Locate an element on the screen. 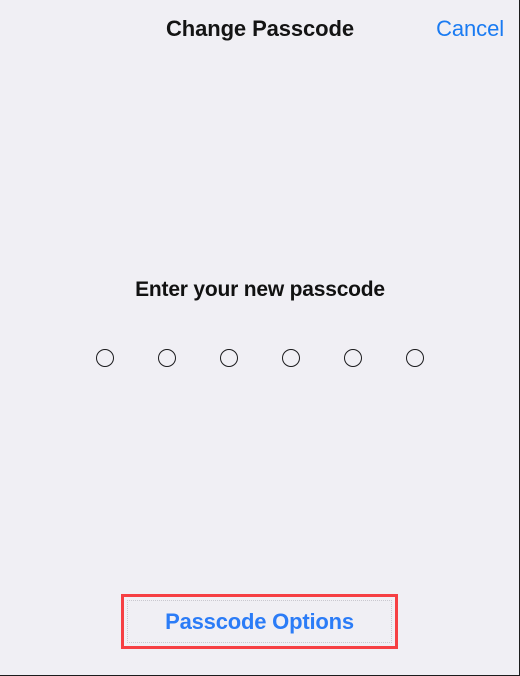 Image resolution: width=520 pixels, height=676 pixels. passcode-options-highlight: Passcode Options is located at coordinates (259, 621).